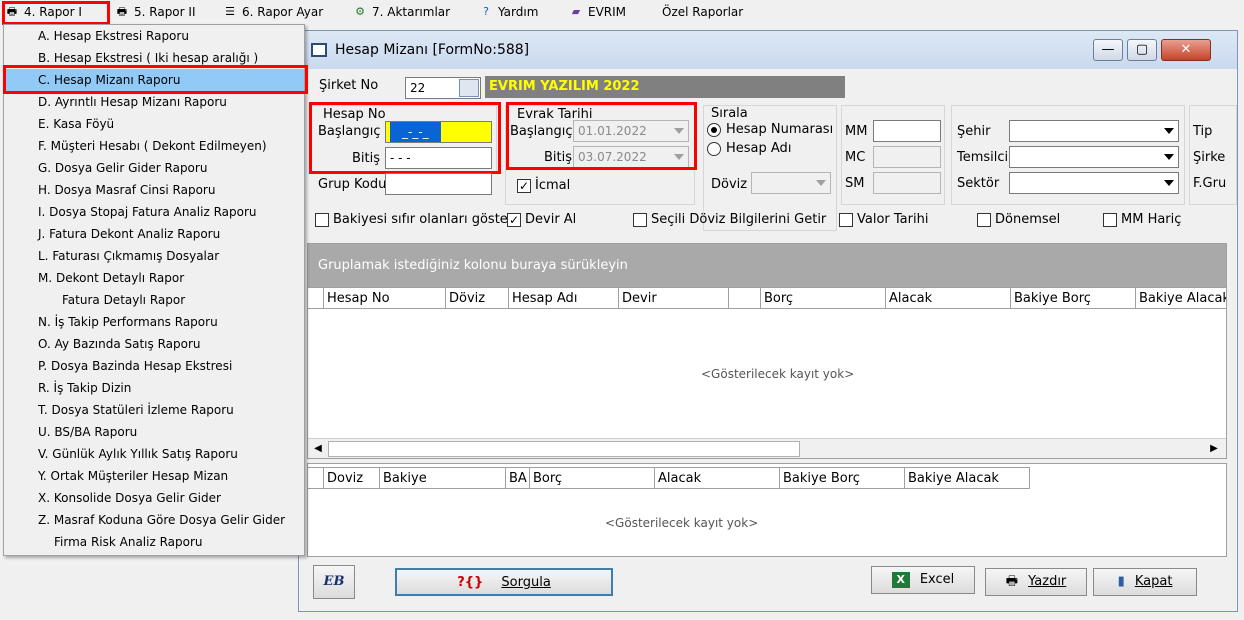 The image size is (1244, 620). What do you see at coordinates (822, 298) in the screenshot?
I see `col-borc: Borç` at bounding box center [822, 298].